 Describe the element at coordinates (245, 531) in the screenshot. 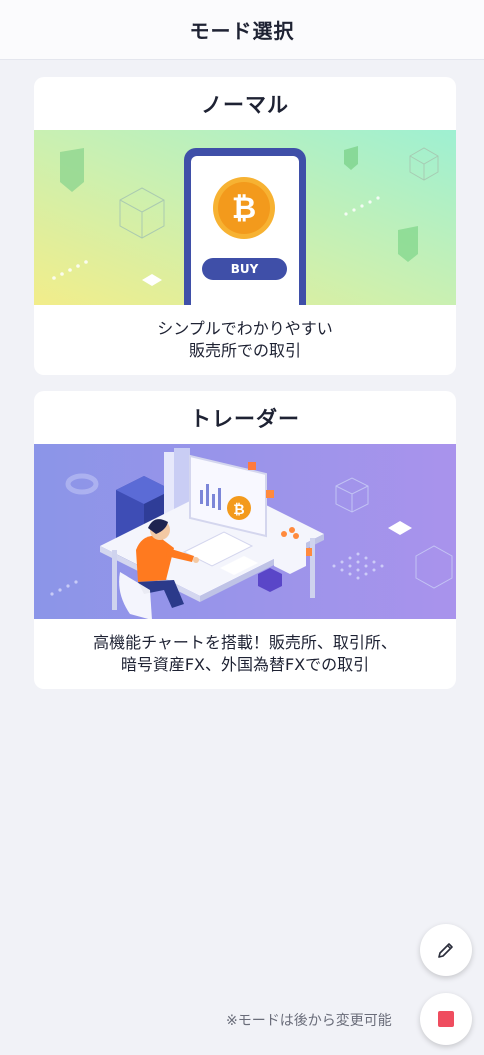

I see `trader-mode-illustration: ₿` at that location.